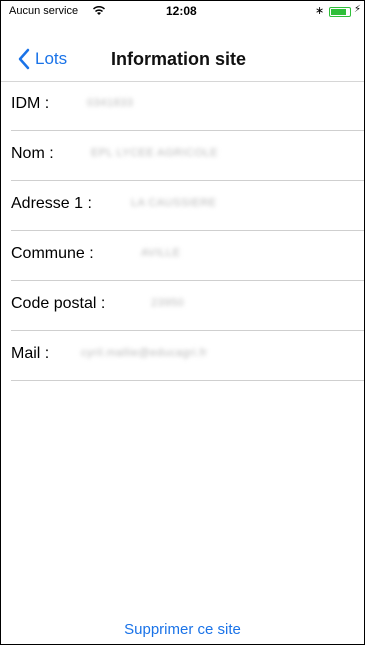  I want to click on bluetooth-icon: ∗, so click(320, 11).